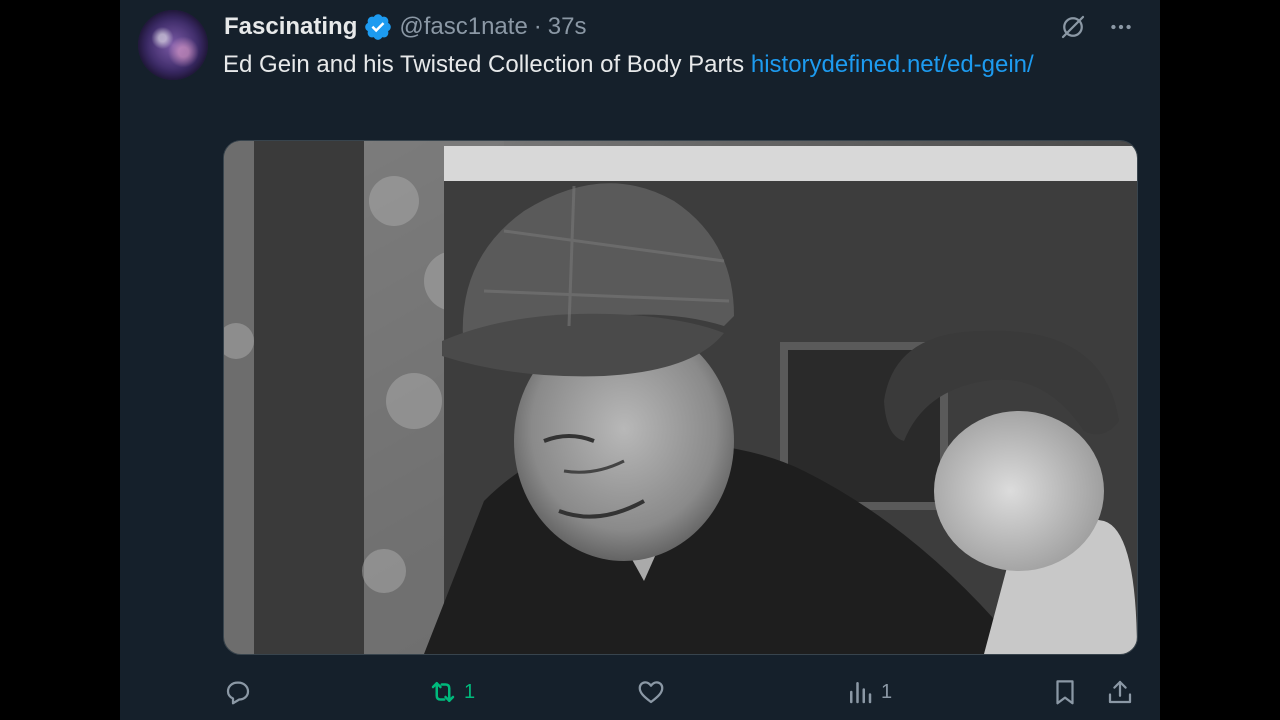 Image resolution: width=1280 pixels, height=720 pixels. What do you see at coordinates (567, 27) in the screenshot?
I see `timestamp: 37s` at bounding box center [567, 27].